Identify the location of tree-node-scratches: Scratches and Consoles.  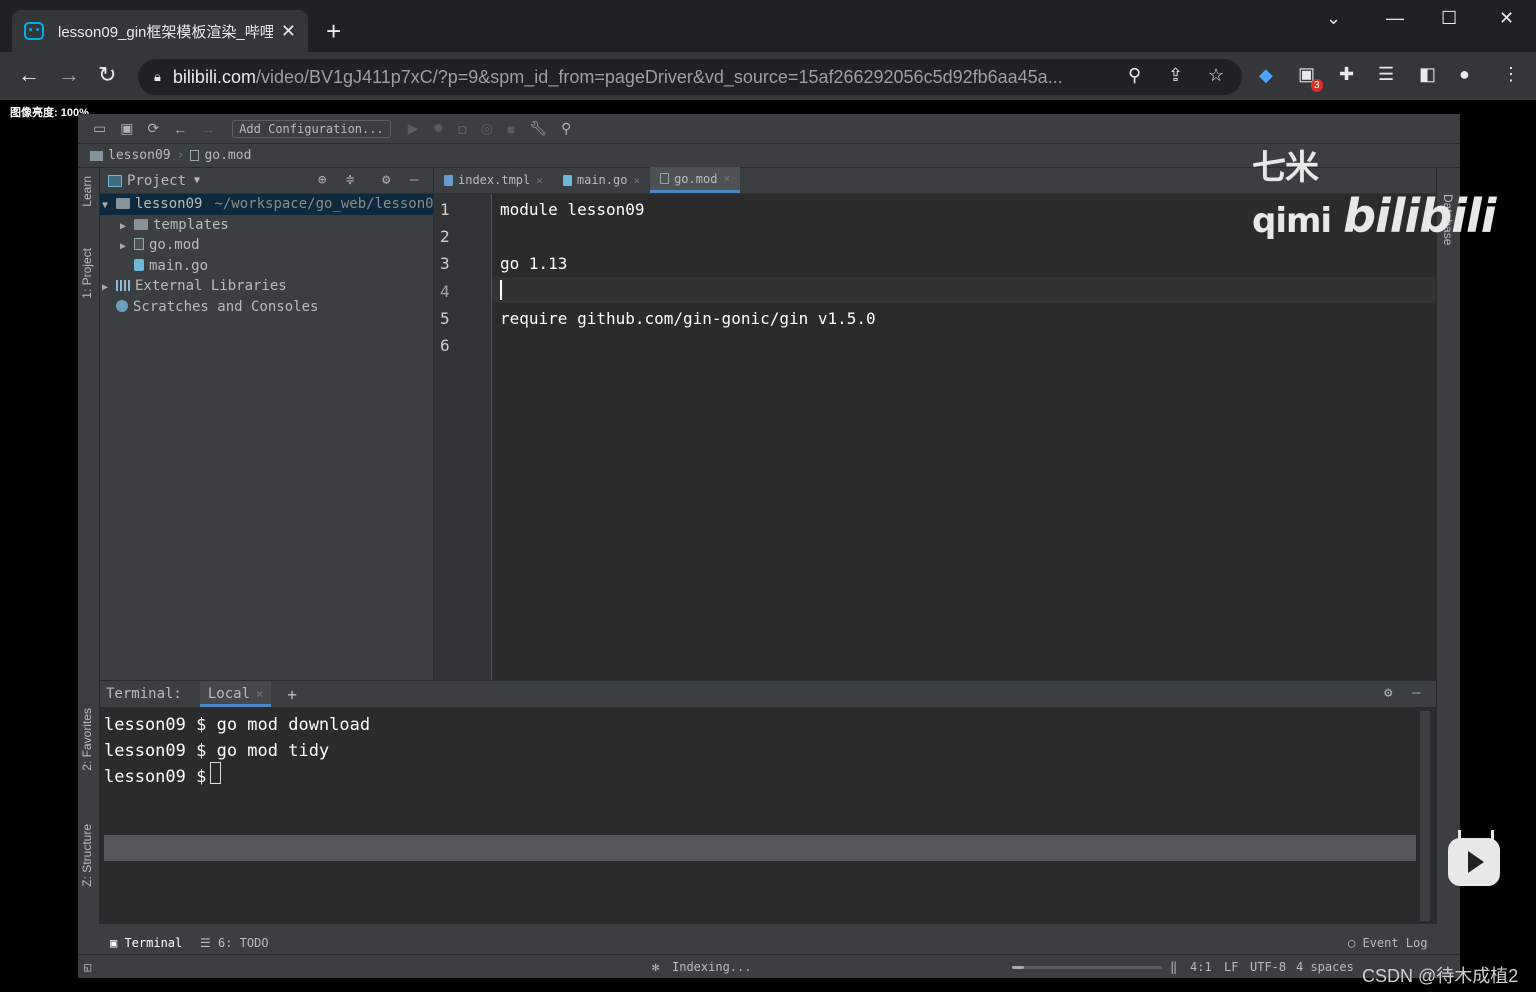
(266, 307).